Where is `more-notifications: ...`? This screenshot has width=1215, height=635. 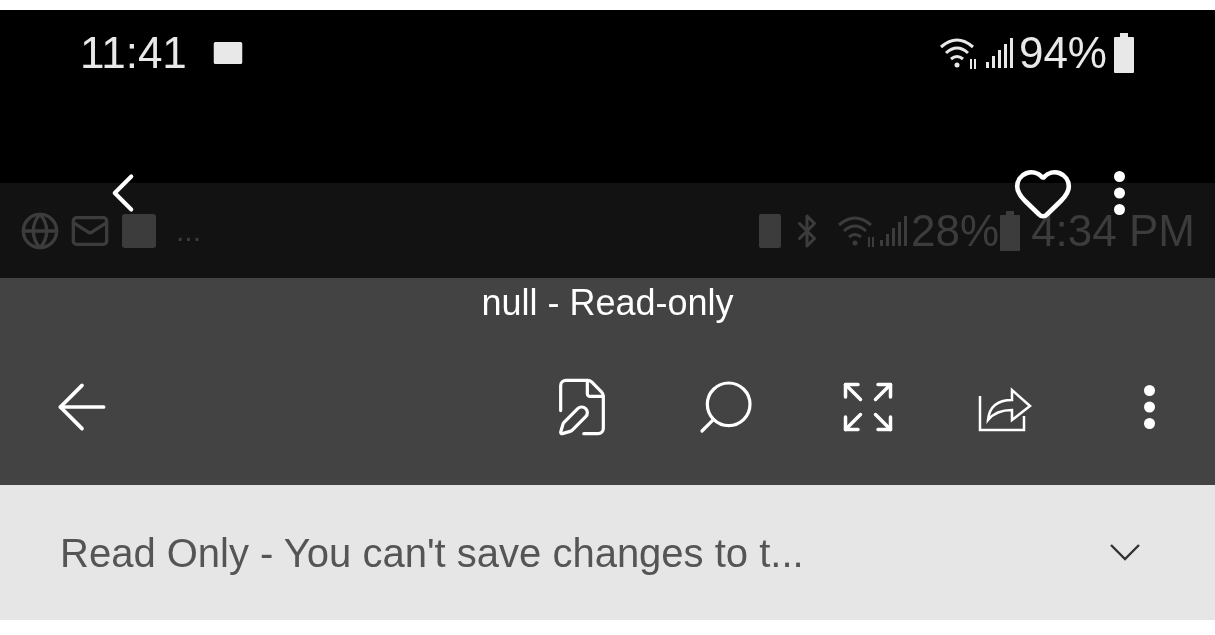 more-notifications: ... is located at coordinates (188, 230).